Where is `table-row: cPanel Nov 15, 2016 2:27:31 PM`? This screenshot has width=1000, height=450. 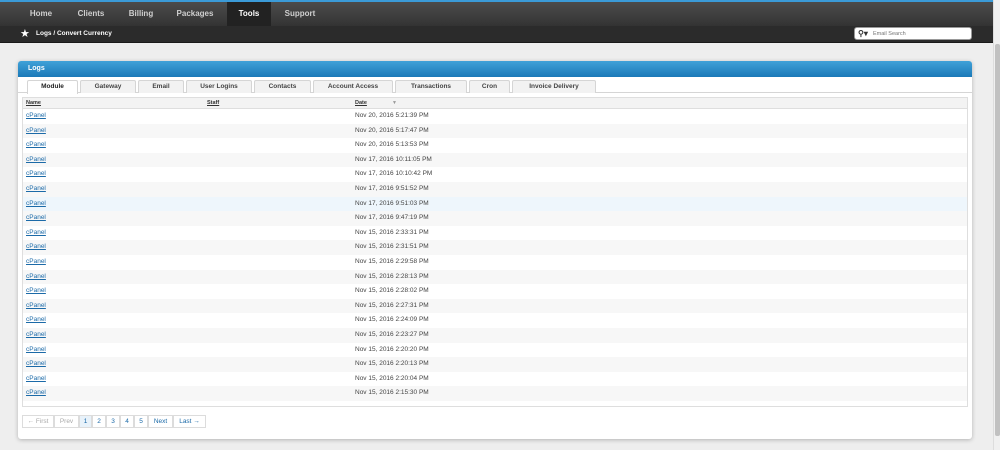 table-row: cPanel Nov 15, 2016 2:27:31 PM is located at coordinates (495, 306).